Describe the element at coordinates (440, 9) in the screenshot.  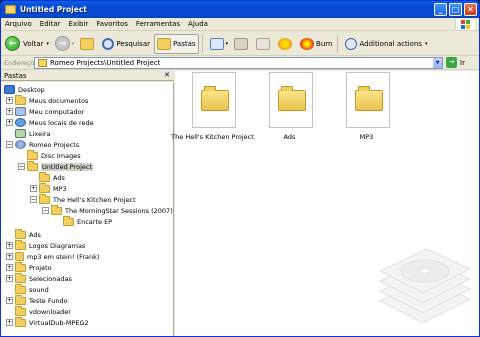
I see `minimize-button: _` at that location.